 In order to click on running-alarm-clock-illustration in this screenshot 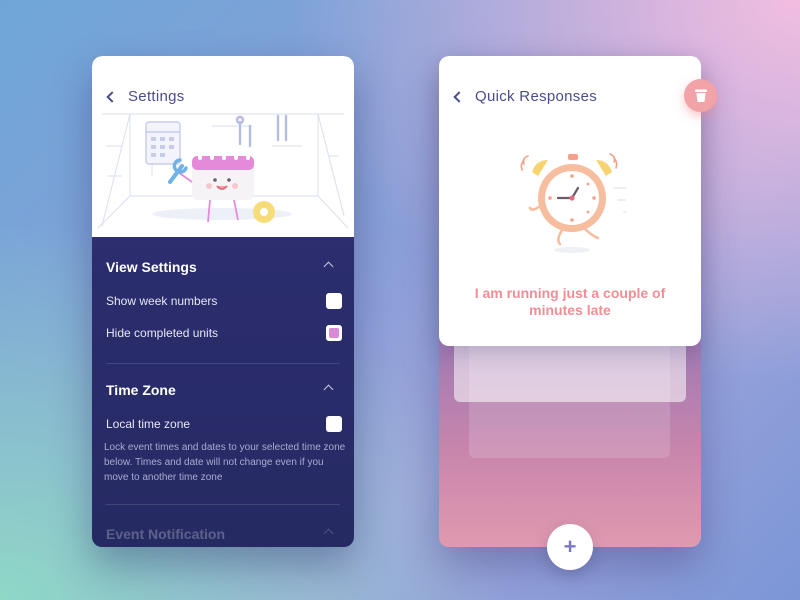, I will do `click(573, 203)`.